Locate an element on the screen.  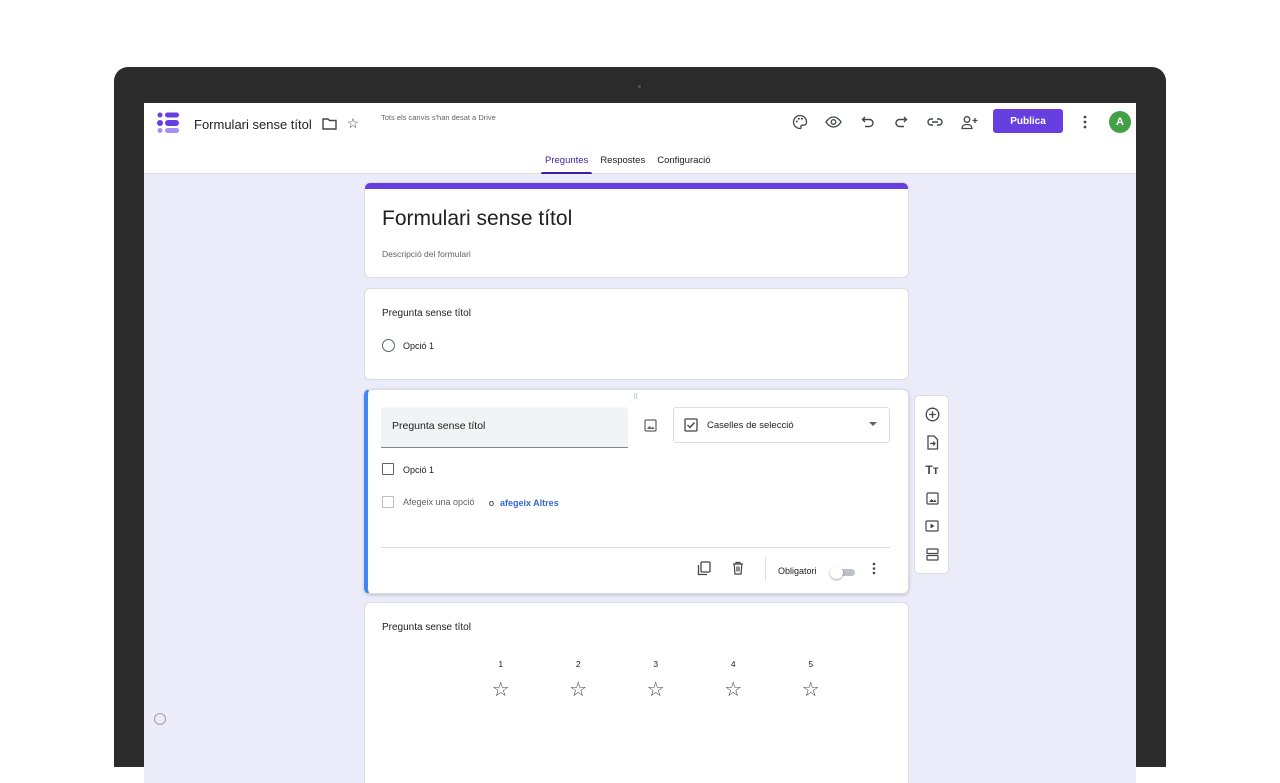
help-icon is located at coordinates (160, 719).